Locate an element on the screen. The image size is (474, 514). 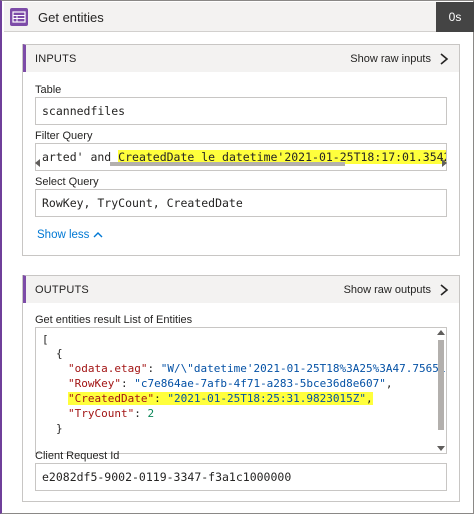
json-open-bracket: [ is located at coordinates (45, 339).